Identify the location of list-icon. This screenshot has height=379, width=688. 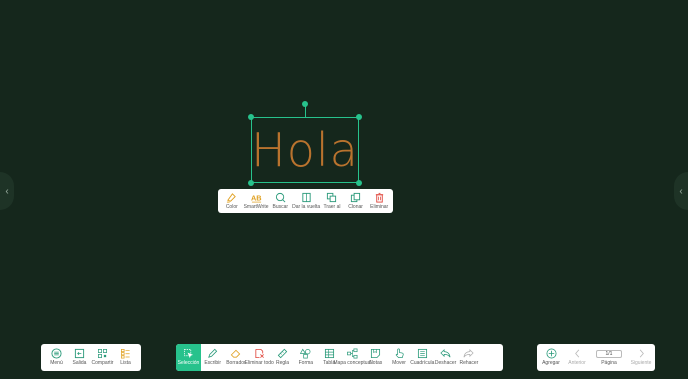
(125, 354).